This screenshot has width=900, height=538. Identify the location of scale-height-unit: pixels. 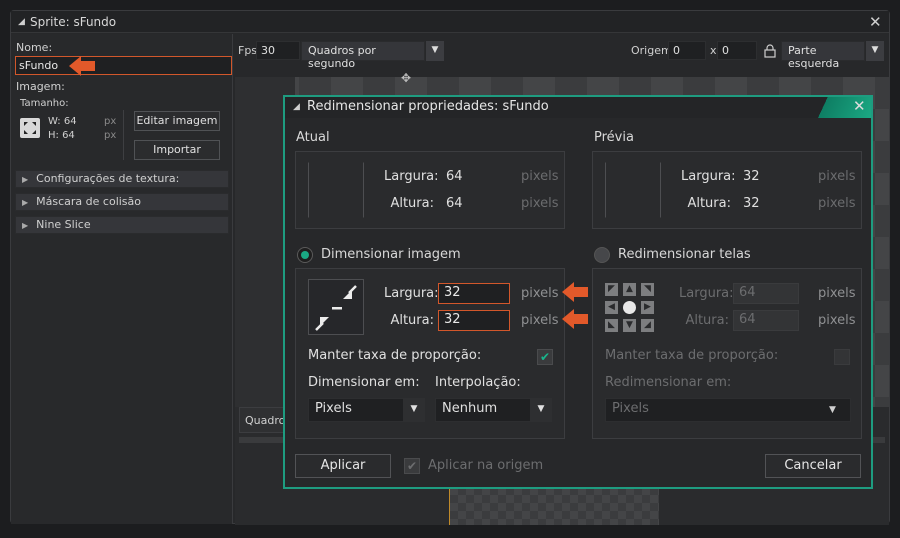
(540, 320).